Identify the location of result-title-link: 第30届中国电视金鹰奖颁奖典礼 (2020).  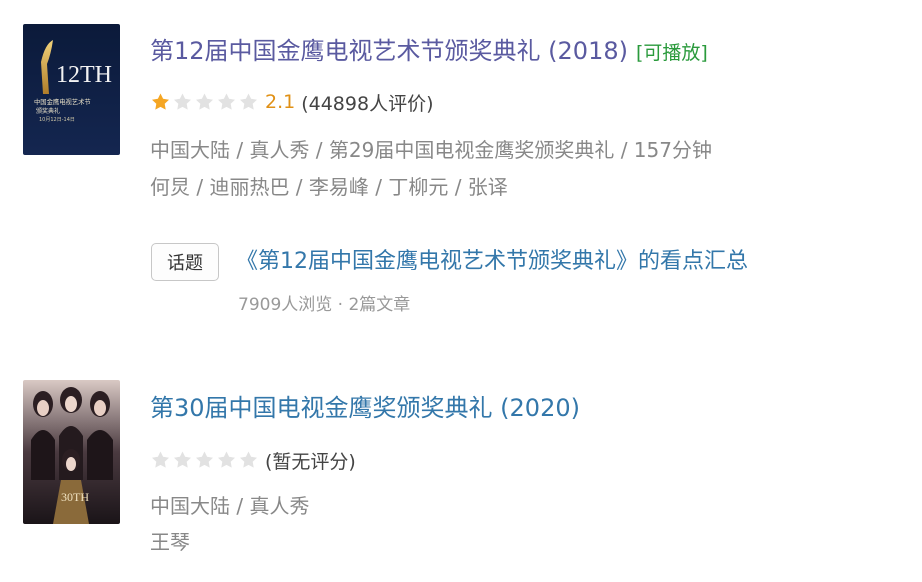
(365, 405).